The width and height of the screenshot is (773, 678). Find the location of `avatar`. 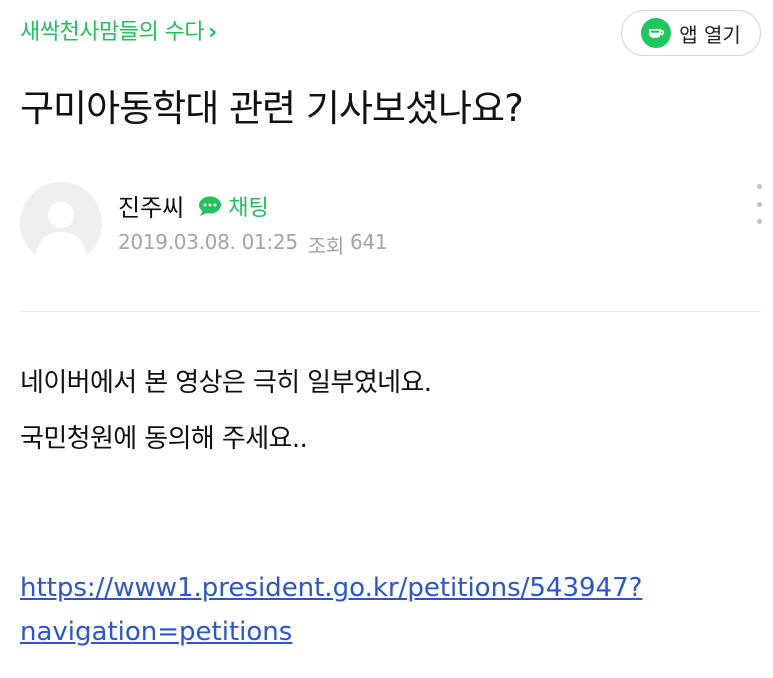

avatar is located at coordinates (61, 223).